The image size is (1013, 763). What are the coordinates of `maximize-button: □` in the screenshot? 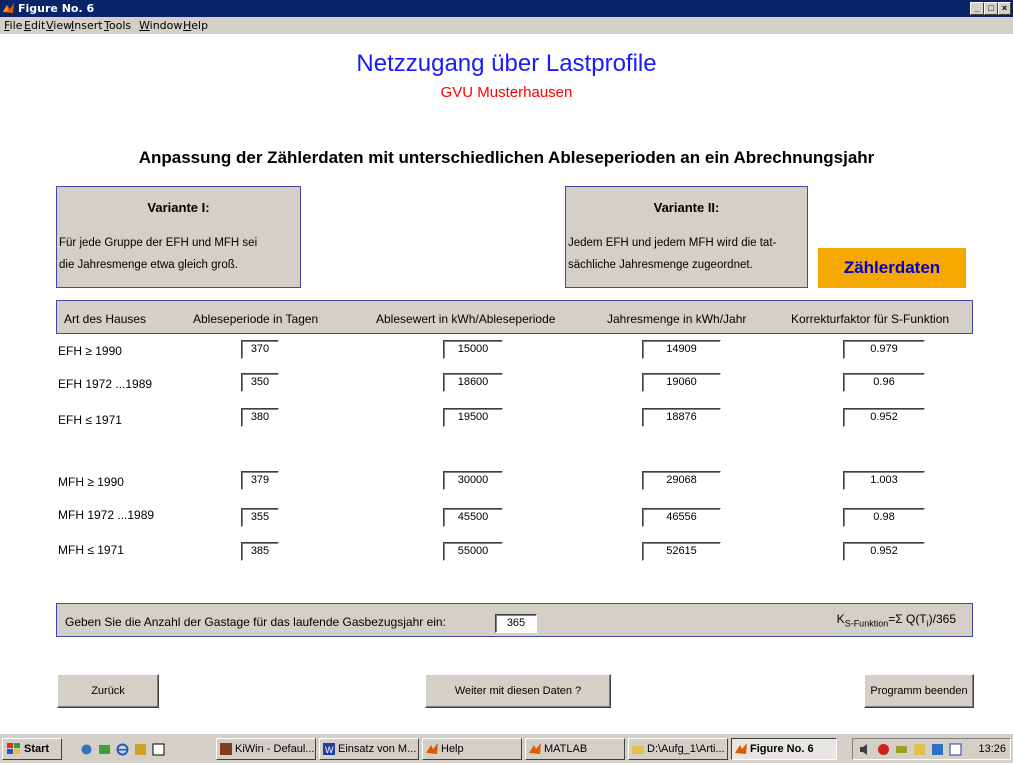 It's located at (991, 8).